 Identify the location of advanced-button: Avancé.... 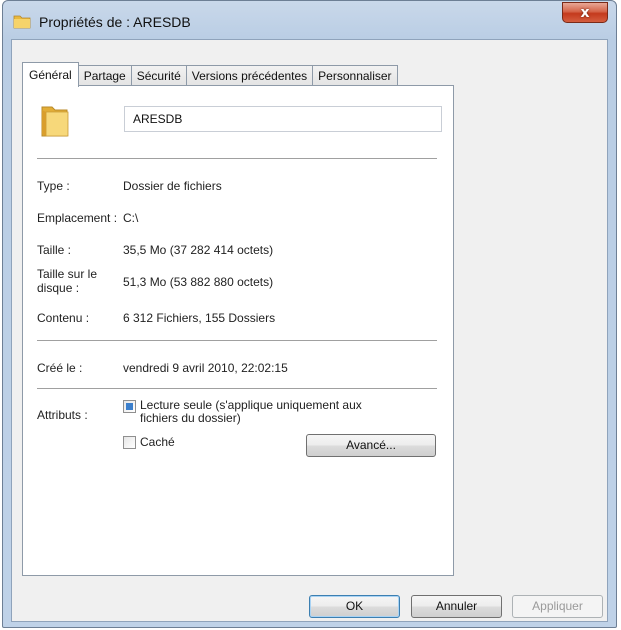
(371, 445).